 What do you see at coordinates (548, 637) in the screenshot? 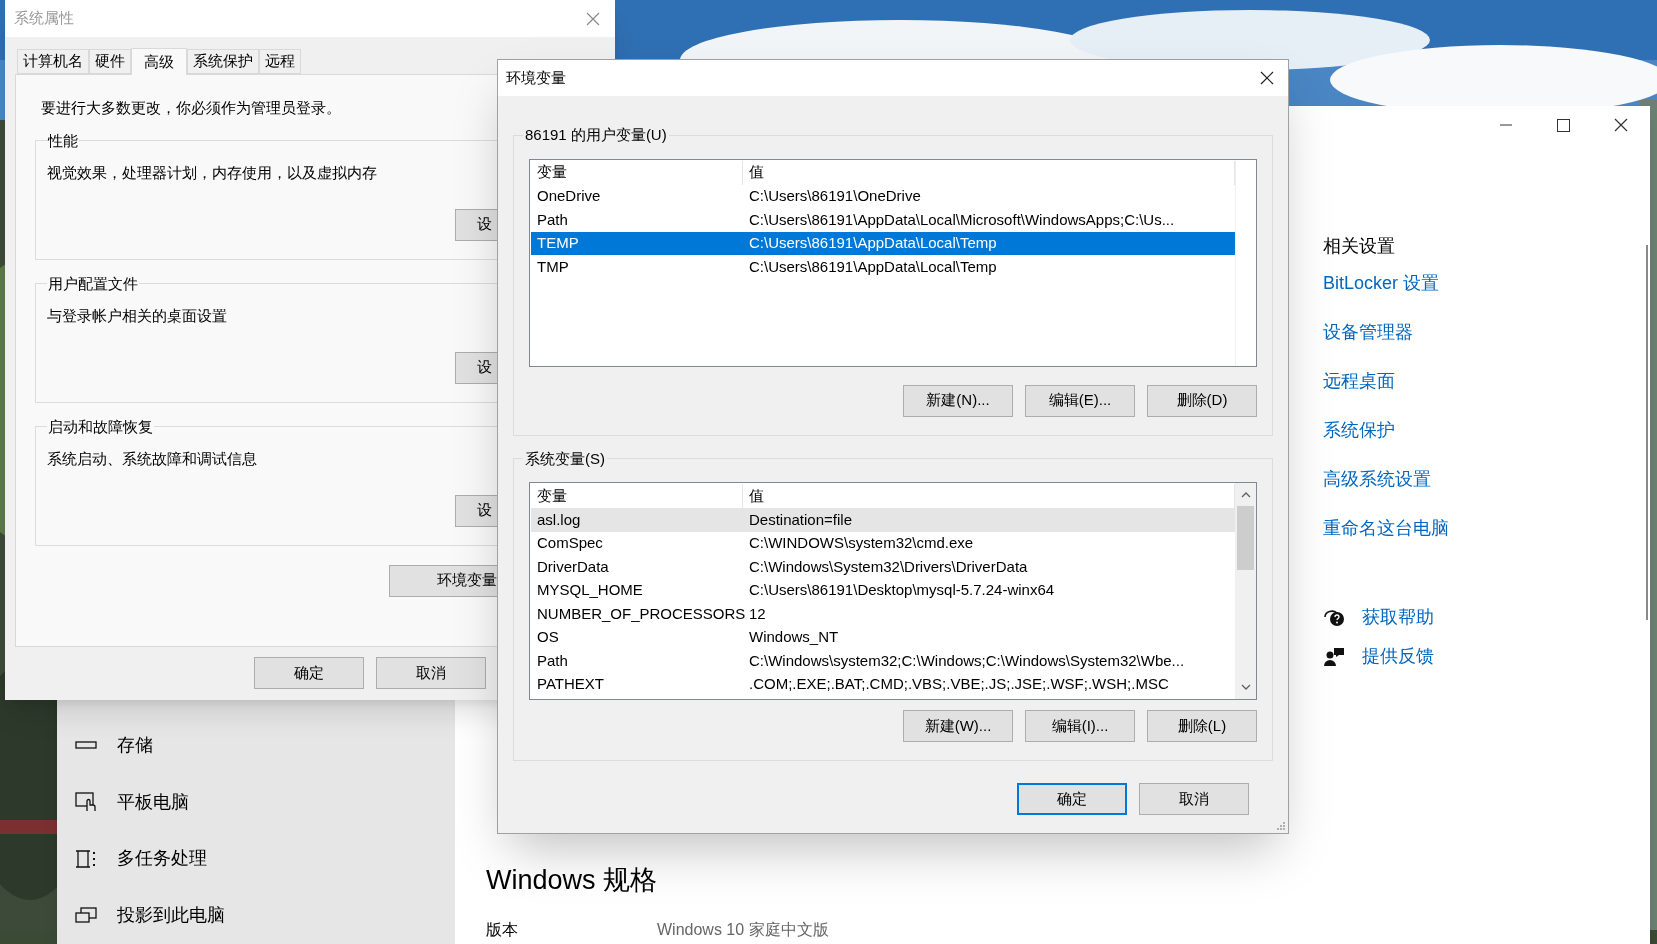
I see `variable-name: OS` at bounding box center [548, 637].